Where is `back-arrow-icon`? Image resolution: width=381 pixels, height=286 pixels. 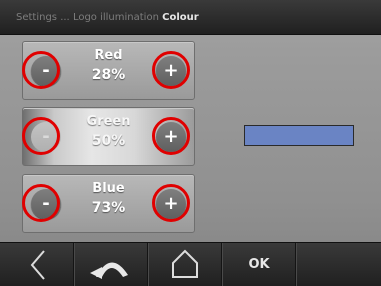
back-arrow-icon is located at coordinates (37, 265).